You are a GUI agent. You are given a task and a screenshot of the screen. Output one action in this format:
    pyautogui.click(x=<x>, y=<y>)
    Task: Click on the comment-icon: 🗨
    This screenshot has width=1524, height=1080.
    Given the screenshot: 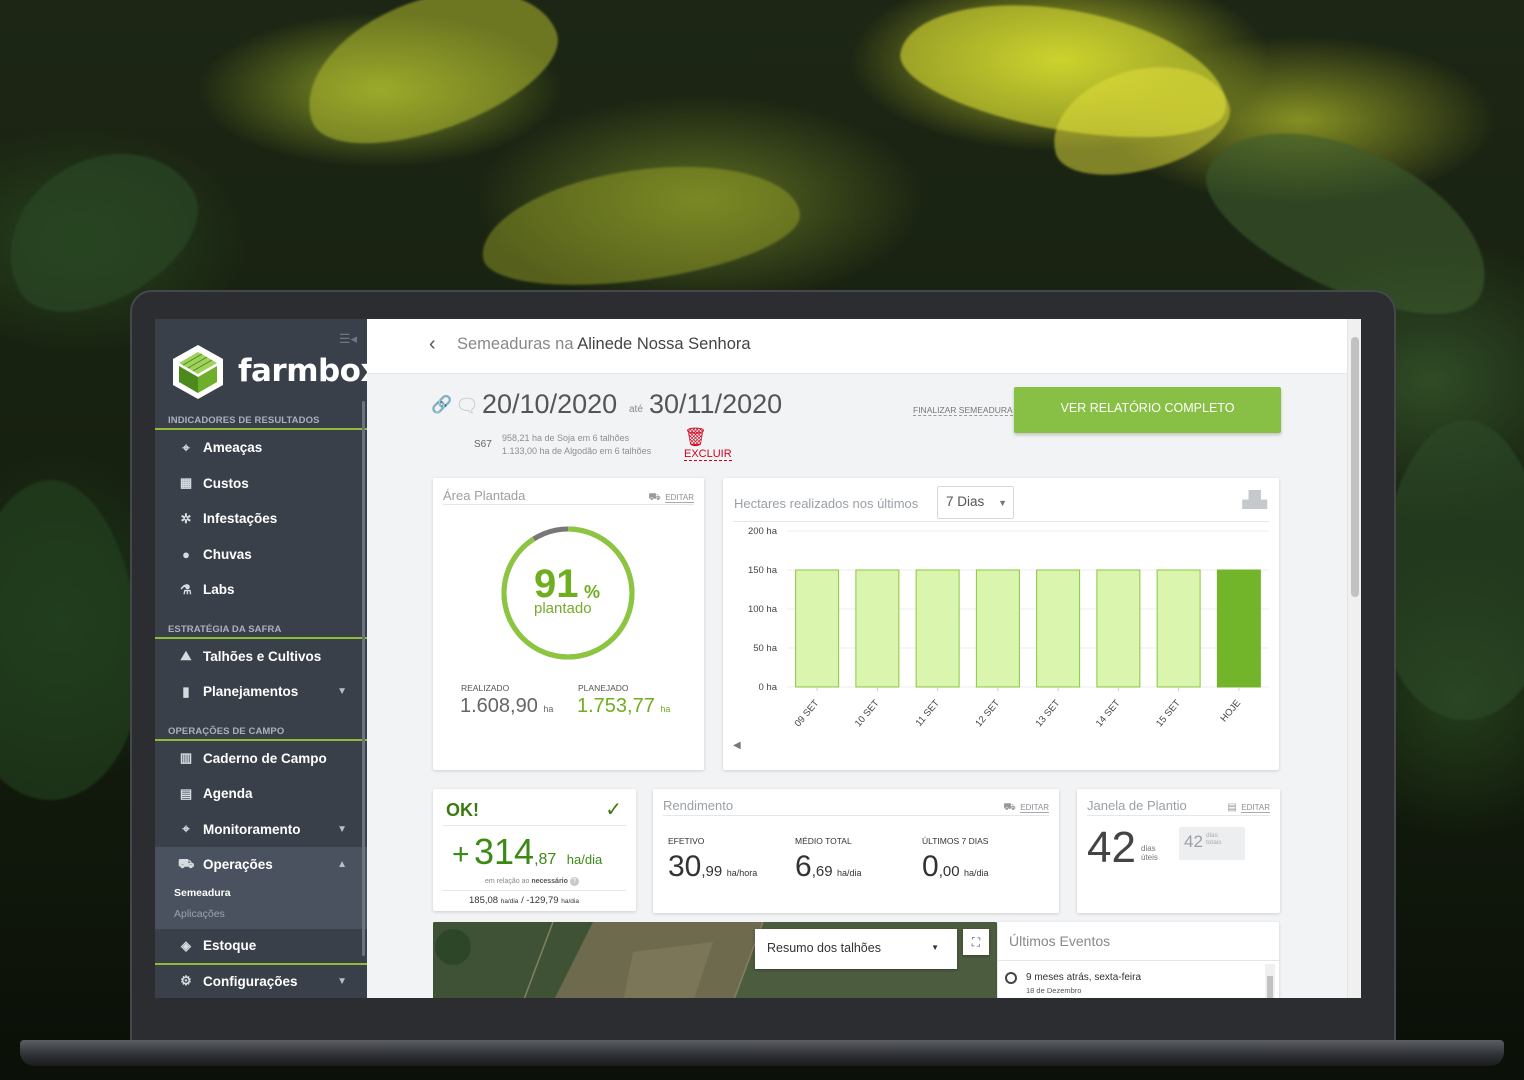 What is the action you would take?
    pyautogui.click(x=467, y=406)
    